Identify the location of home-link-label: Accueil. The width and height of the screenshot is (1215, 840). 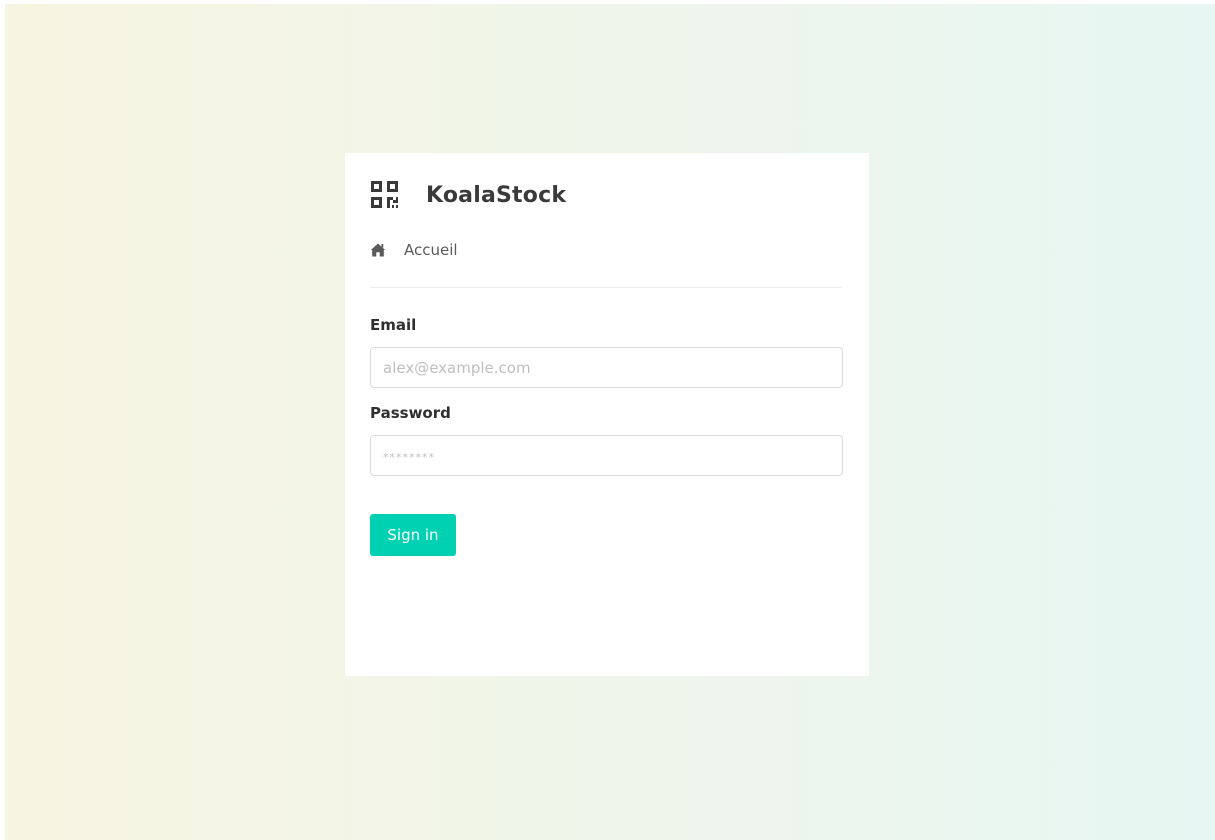
(431, 250).